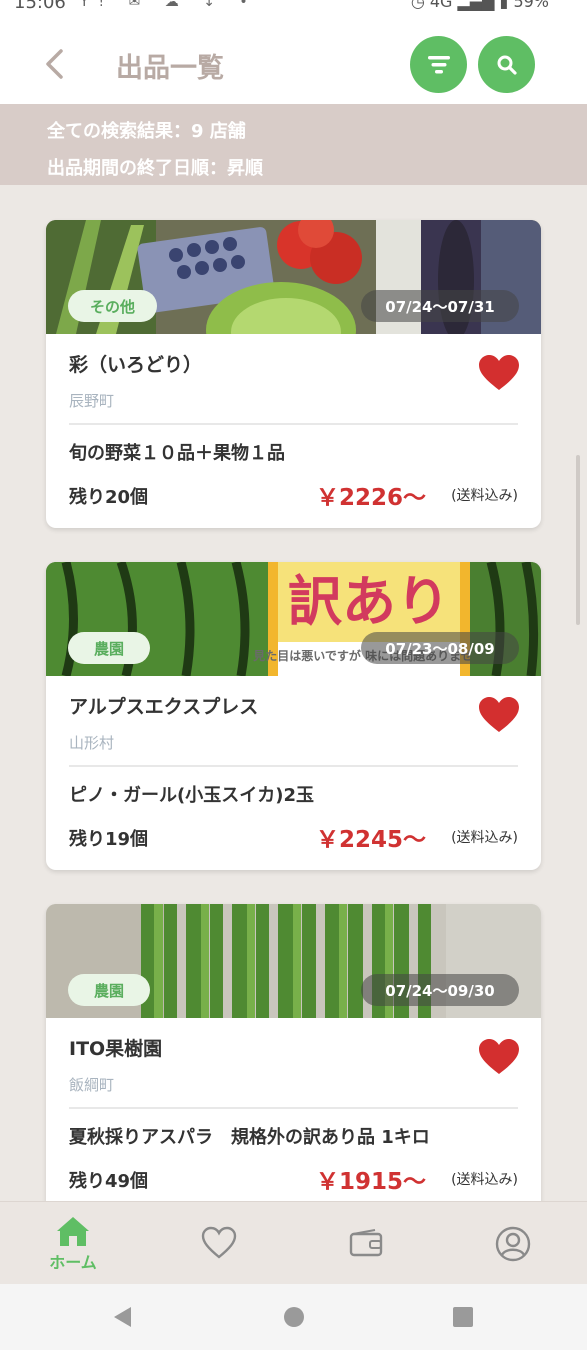 The image size is (587, 1350). What do you see at coordinates (191, 795) in the screenshot?
I see `product-name: ピノ・ガール(小玉スイカ)2玉` at bounding box center [191, 795].